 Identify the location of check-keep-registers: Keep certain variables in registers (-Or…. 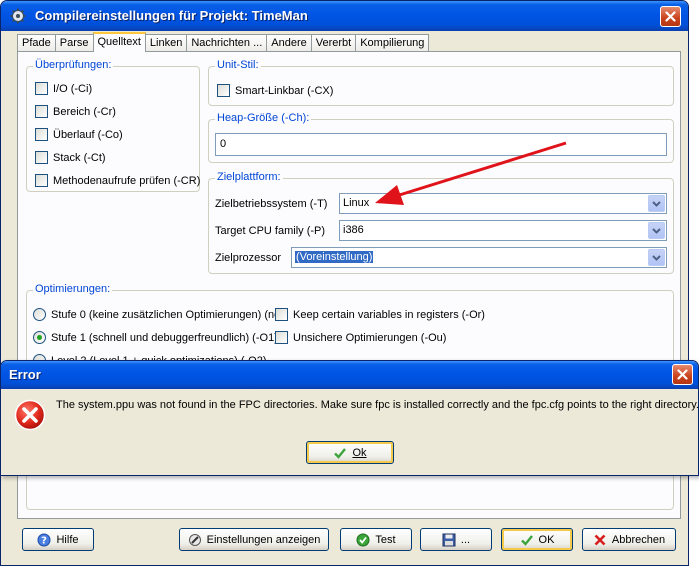
(380, 314).